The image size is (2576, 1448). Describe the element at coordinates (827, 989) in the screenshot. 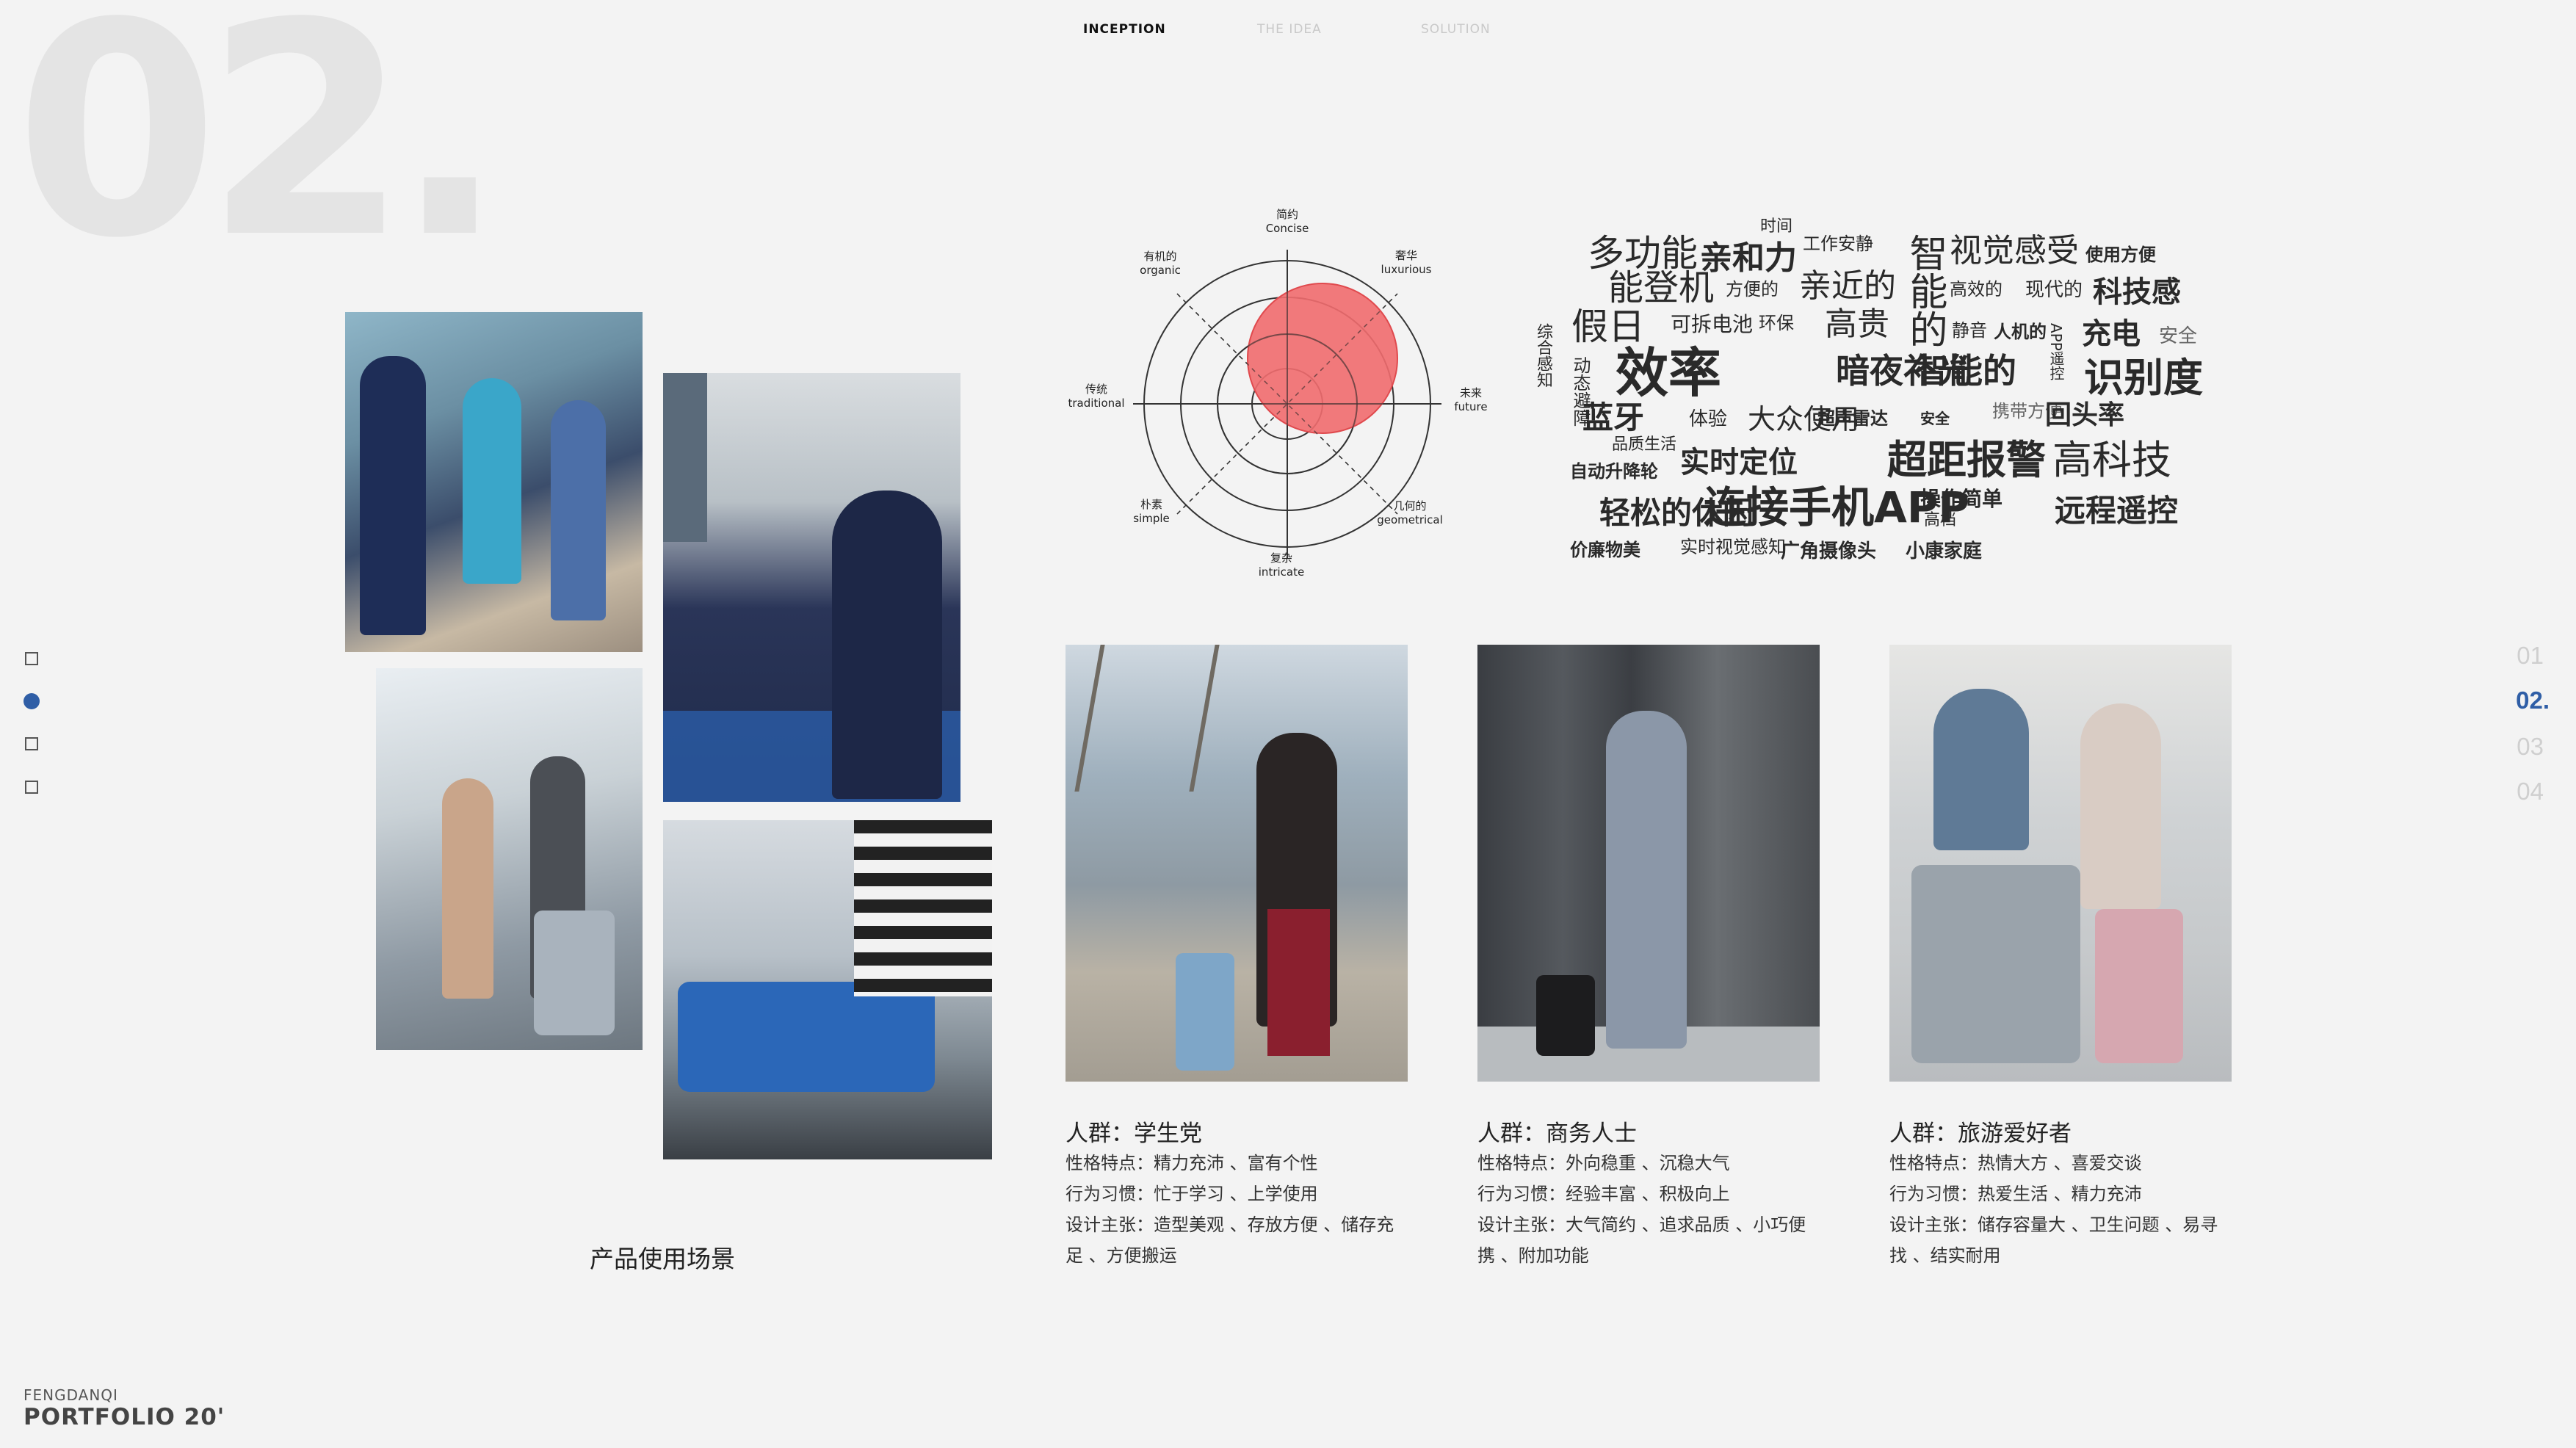

I see `conveyor-suitcase-photo` at that location.